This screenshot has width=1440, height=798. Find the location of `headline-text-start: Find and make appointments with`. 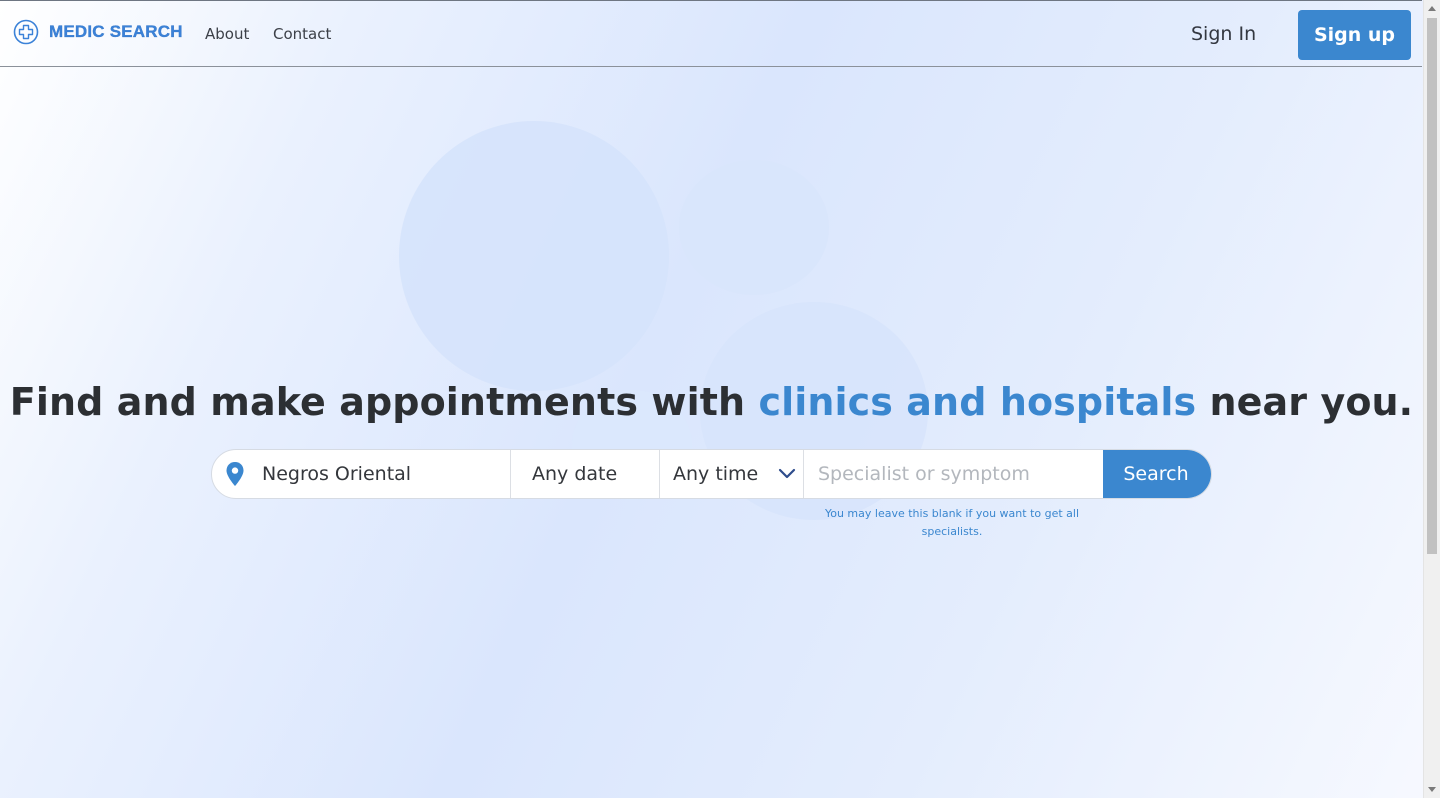

headline-text-start: Find and make appointments with is located at coordinates (384, 402).